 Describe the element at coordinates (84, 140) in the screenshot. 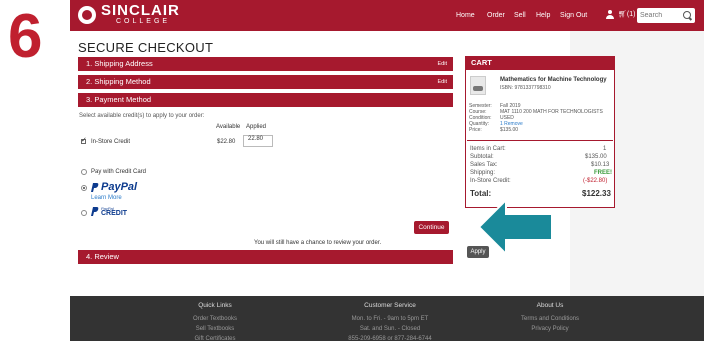

I see `check-icon: ✓` at that location.